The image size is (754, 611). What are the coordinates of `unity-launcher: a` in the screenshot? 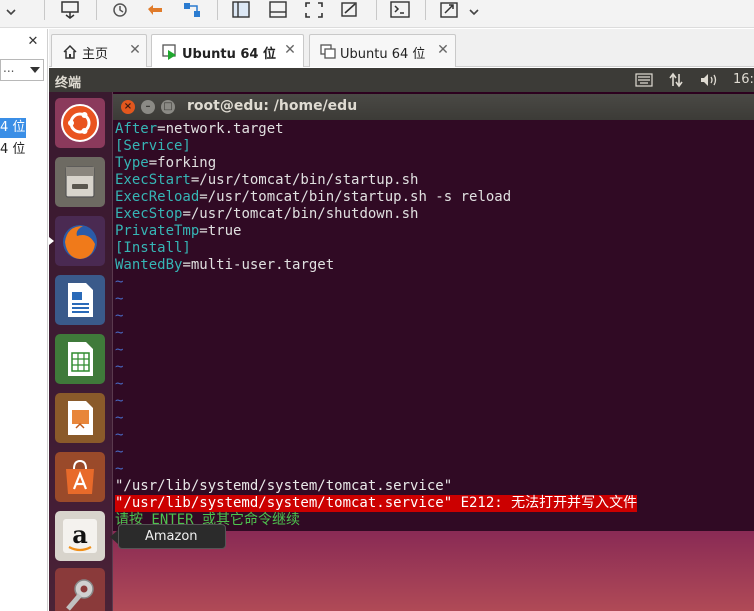 It's located at (81, 351).